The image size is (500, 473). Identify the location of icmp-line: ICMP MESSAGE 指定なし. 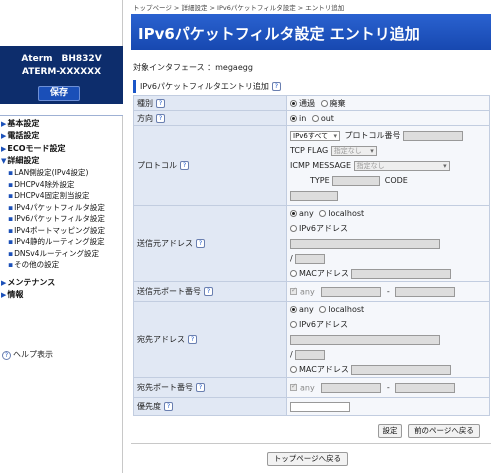
(388, 165).